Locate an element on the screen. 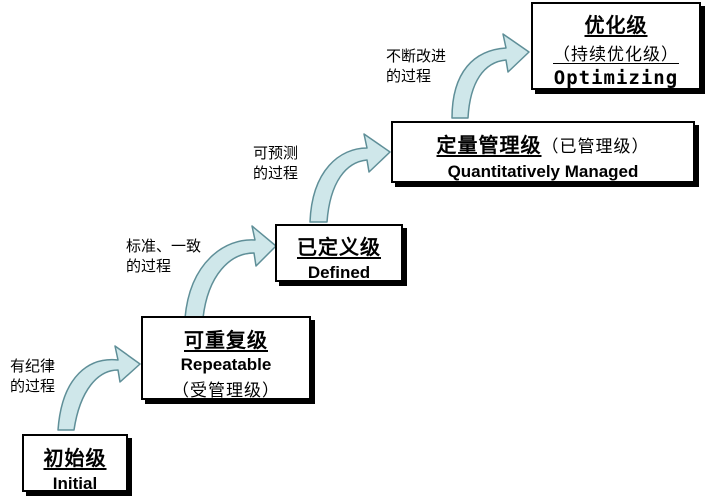 This screenshot has width=716, height=499. level-managed-sub: （已管理级） is located at coordinates (595, 147).